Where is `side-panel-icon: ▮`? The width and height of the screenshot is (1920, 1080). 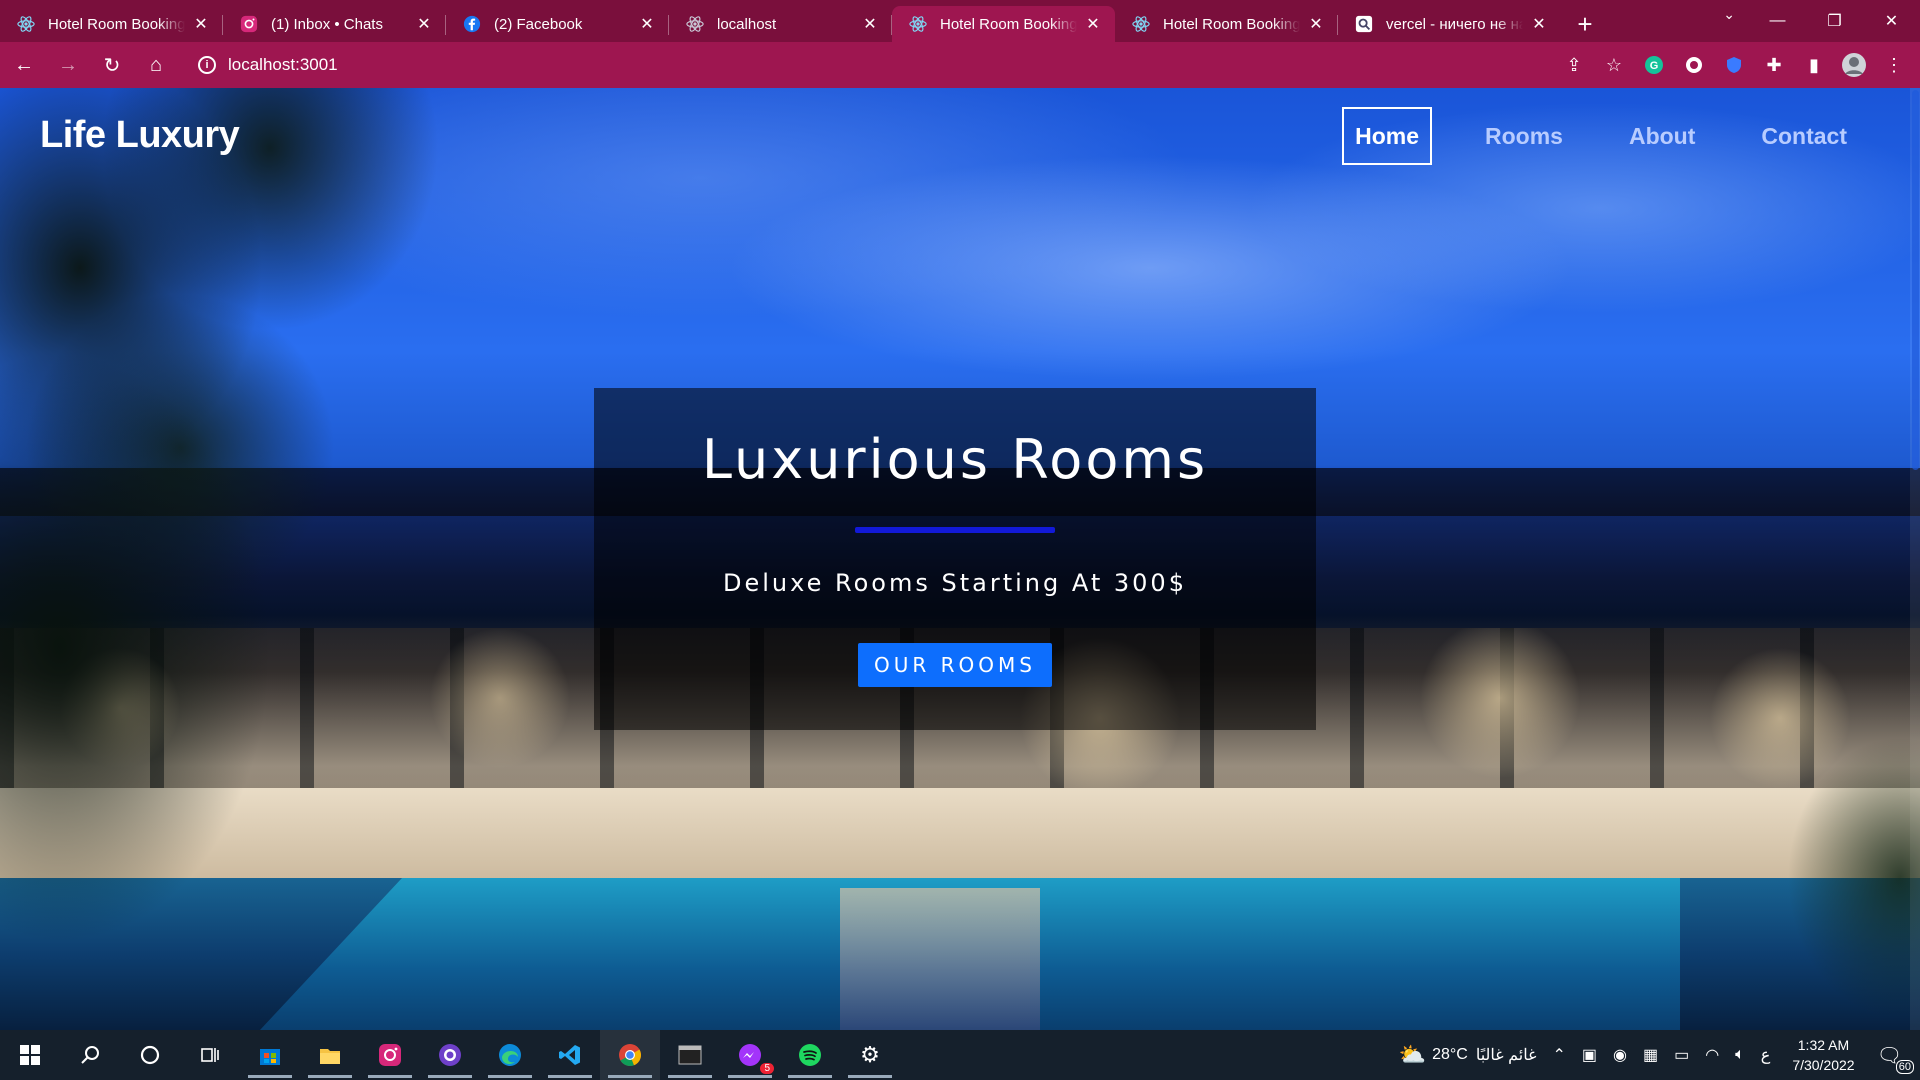 side-panel-icon: ▮ is located at coordinates (1814, 65).